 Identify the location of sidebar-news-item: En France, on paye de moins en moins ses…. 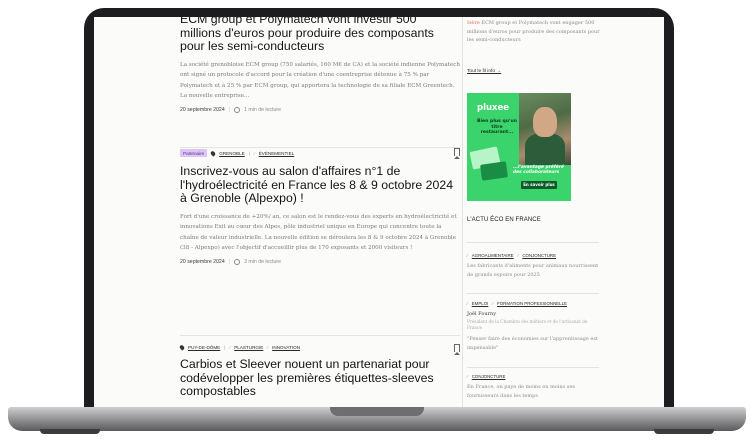
(533, 391).